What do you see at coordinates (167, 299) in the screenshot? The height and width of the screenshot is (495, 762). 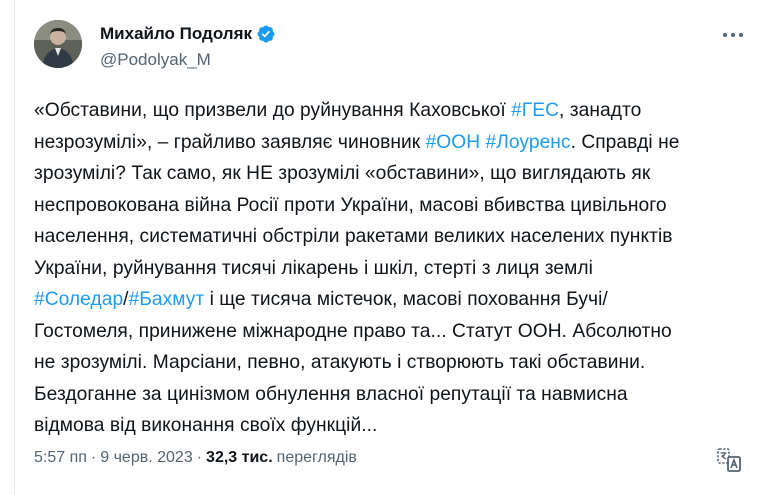 I see `hashtag-link: #Бахмут` at bounding box center [167, 299].